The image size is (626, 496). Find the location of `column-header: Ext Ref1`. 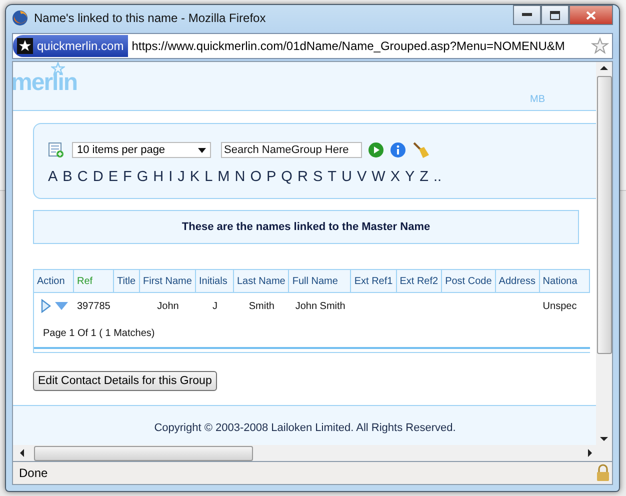

column-header: Ext Ref1 is located at coordinates (374, 281).